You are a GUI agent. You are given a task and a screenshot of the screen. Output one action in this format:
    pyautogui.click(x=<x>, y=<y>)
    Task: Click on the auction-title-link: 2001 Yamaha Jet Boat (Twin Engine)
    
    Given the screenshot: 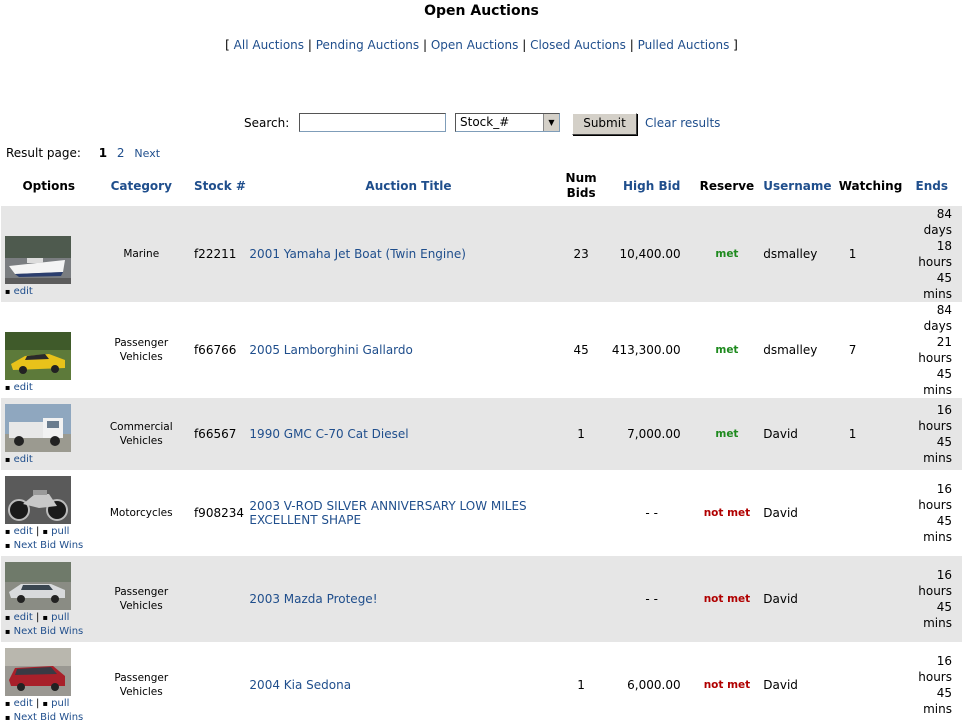 What is the action you would take?
    pyautogui.click(x=357, y=254)
    